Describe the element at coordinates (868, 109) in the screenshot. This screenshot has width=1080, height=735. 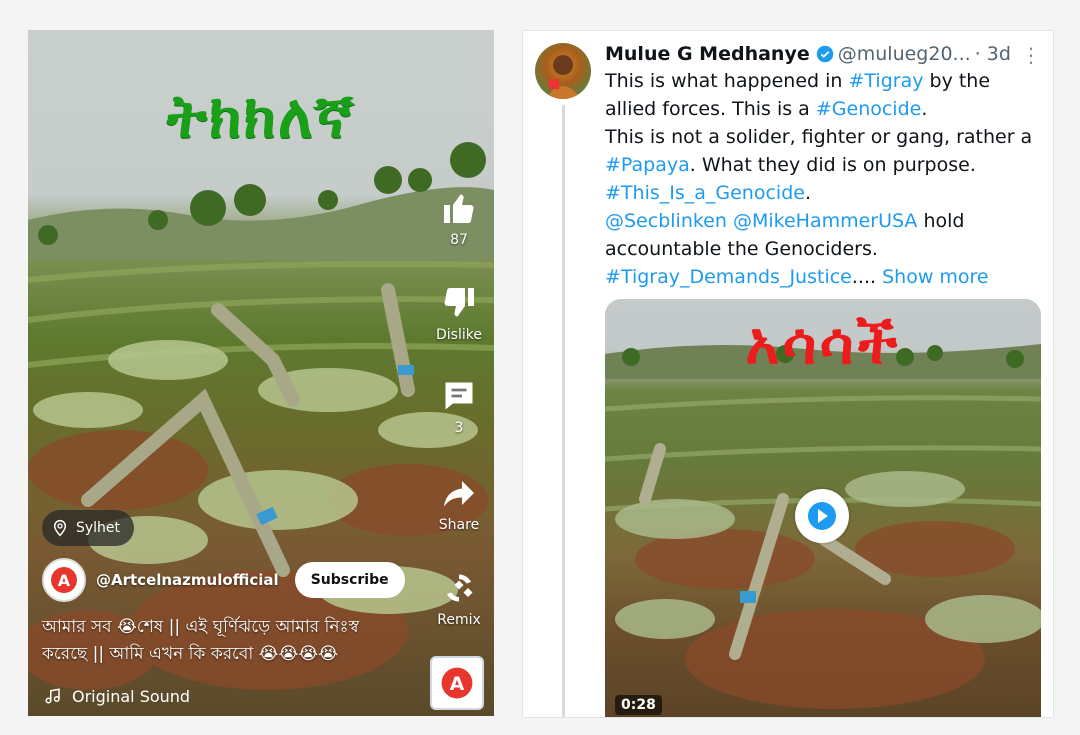
I see `hashtag-link: #Genocide` at that location.